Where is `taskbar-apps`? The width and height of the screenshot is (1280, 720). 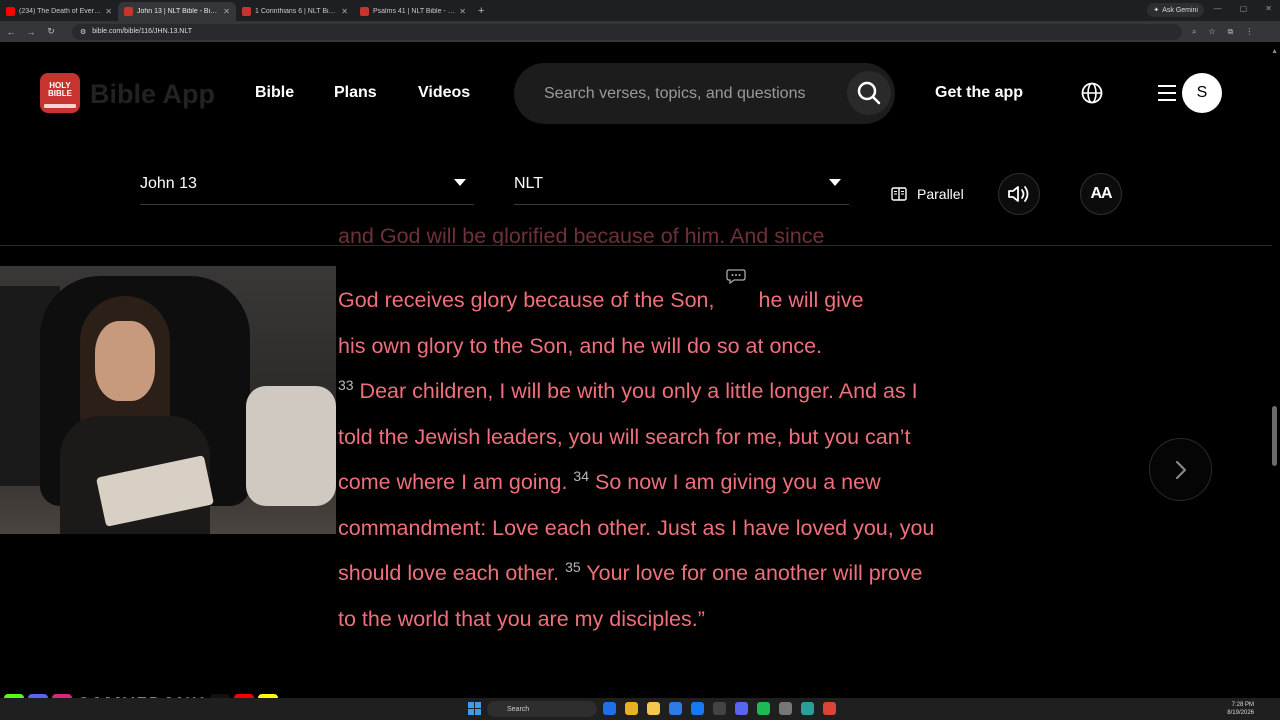 taskbar-apps is located at coordinates (719, 708).